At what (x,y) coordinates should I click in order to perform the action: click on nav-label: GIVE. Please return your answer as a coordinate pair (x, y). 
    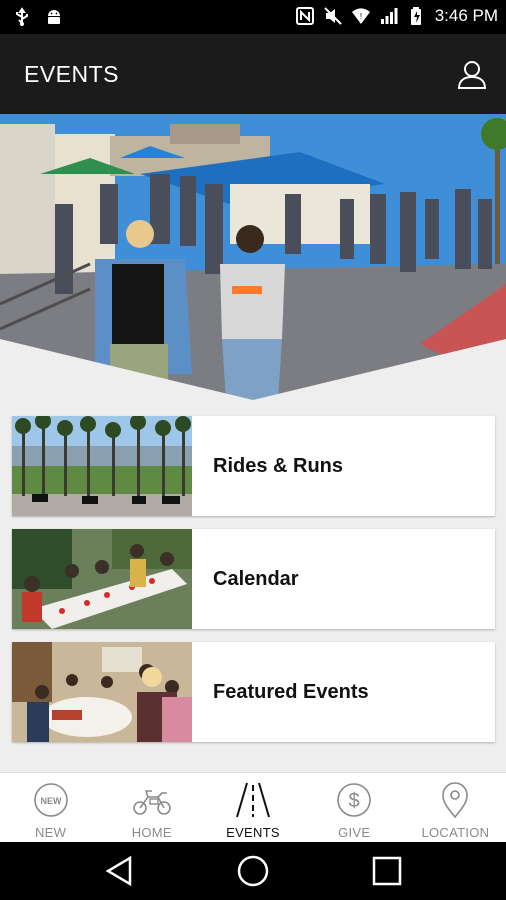
    Looking at the image, I should click on (354, 832).